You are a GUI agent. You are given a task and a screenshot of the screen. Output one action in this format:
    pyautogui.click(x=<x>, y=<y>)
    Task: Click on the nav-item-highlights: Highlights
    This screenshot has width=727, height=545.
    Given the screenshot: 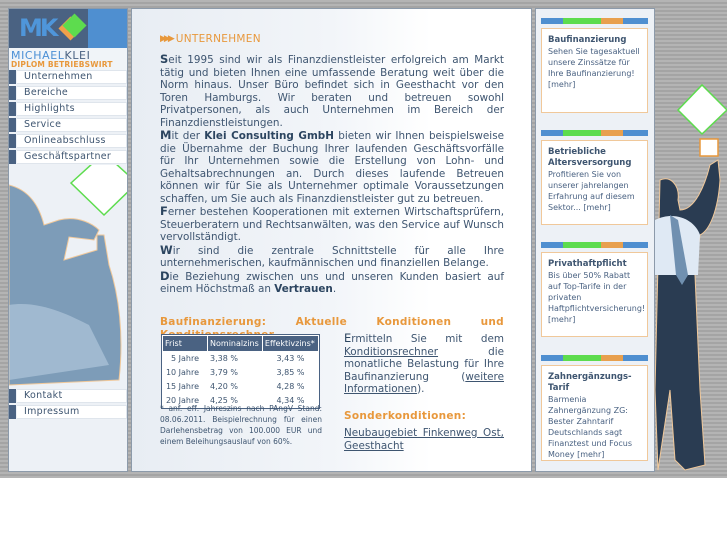 What is the action you would take?
    pyautogui.click(x=68, y=109)
    